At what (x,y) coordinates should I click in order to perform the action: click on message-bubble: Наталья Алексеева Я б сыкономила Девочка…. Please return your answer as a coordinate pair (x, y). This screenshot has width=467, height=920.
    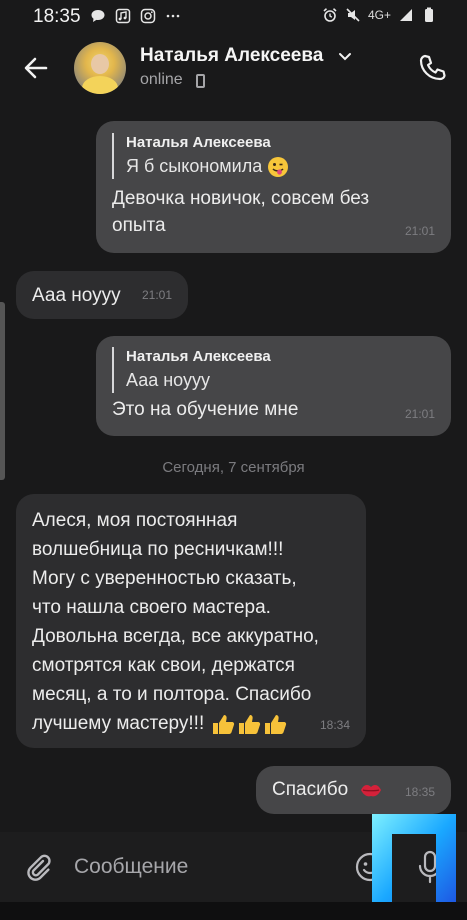
    Looking at the image, I should click on (273, 187).